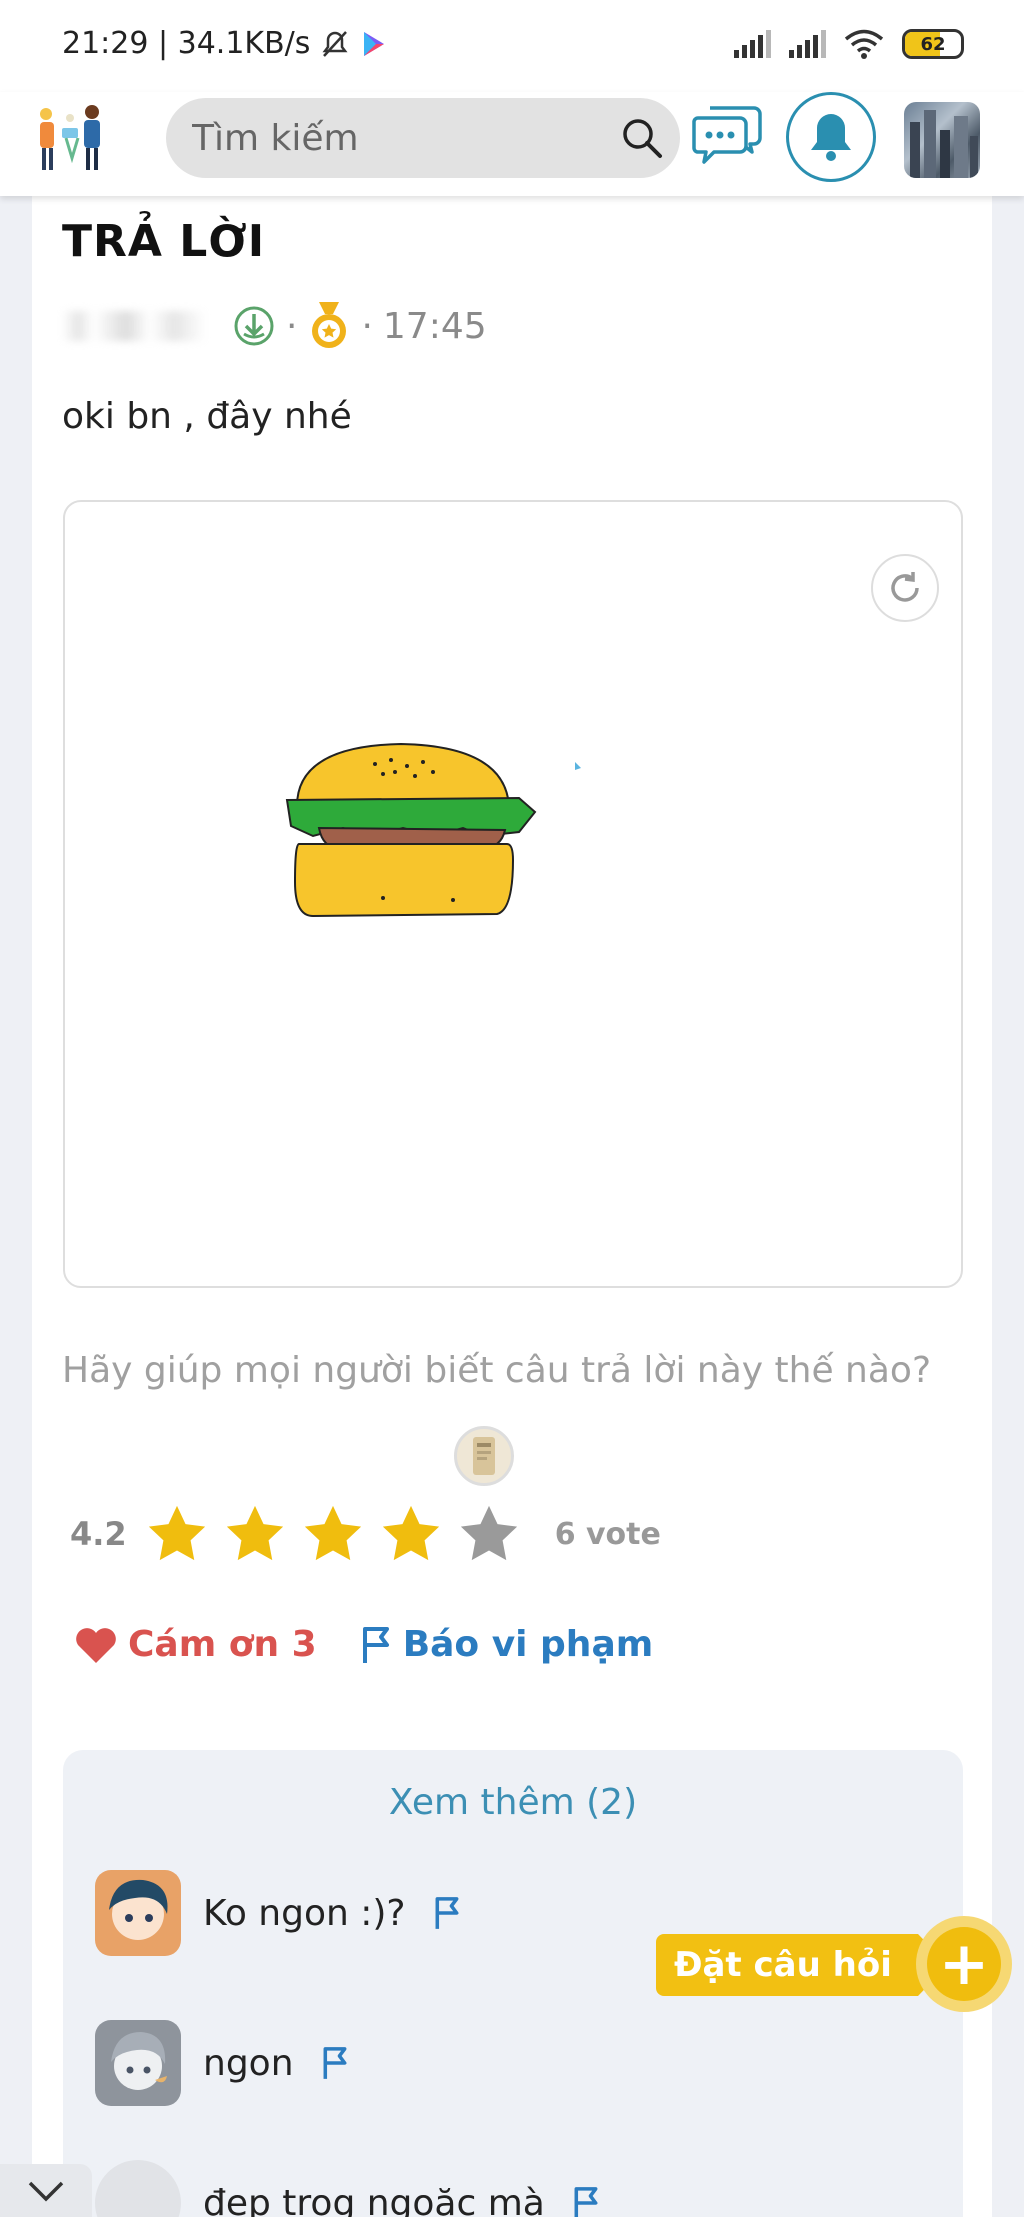 Image resolution: width=1024 pixels, height=2217 pixels. I want to click on comment-item: đẹp trog ngoặc mà, so click(348, 2188).